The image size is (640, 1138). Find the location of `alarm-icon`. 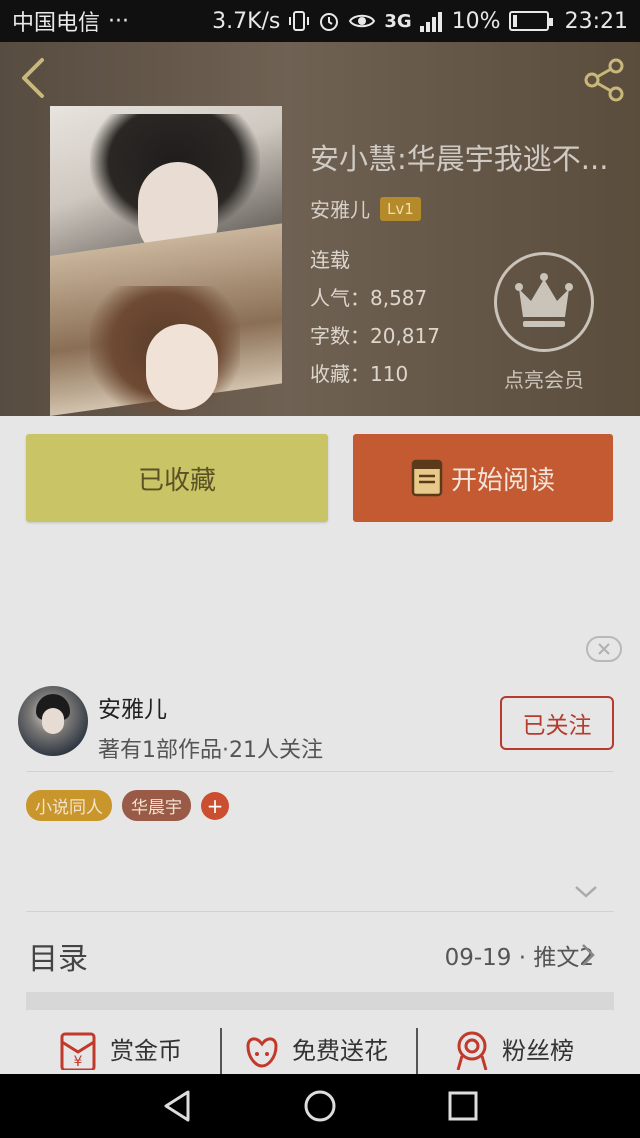

alarm-icon is located at coordinates (329, 21).